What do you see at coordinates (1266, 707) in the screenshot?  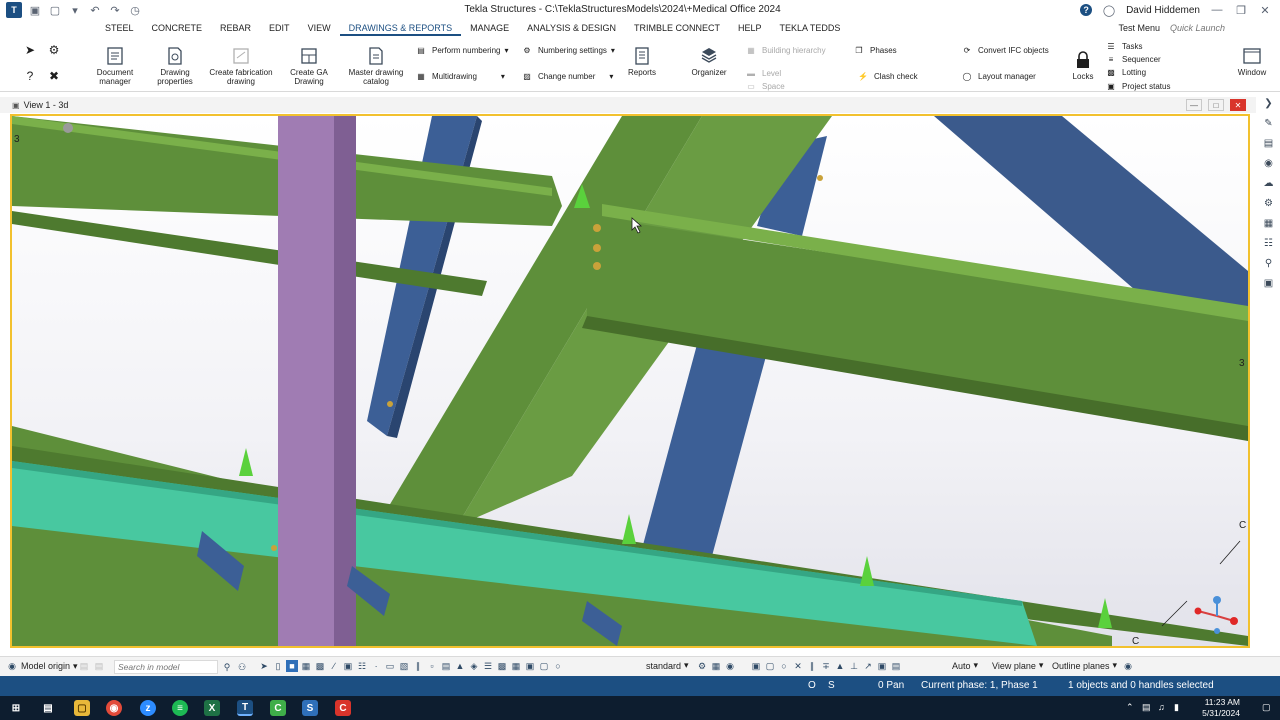 I see `notifications-icon: ▢` at bounding box center [1266, 707].